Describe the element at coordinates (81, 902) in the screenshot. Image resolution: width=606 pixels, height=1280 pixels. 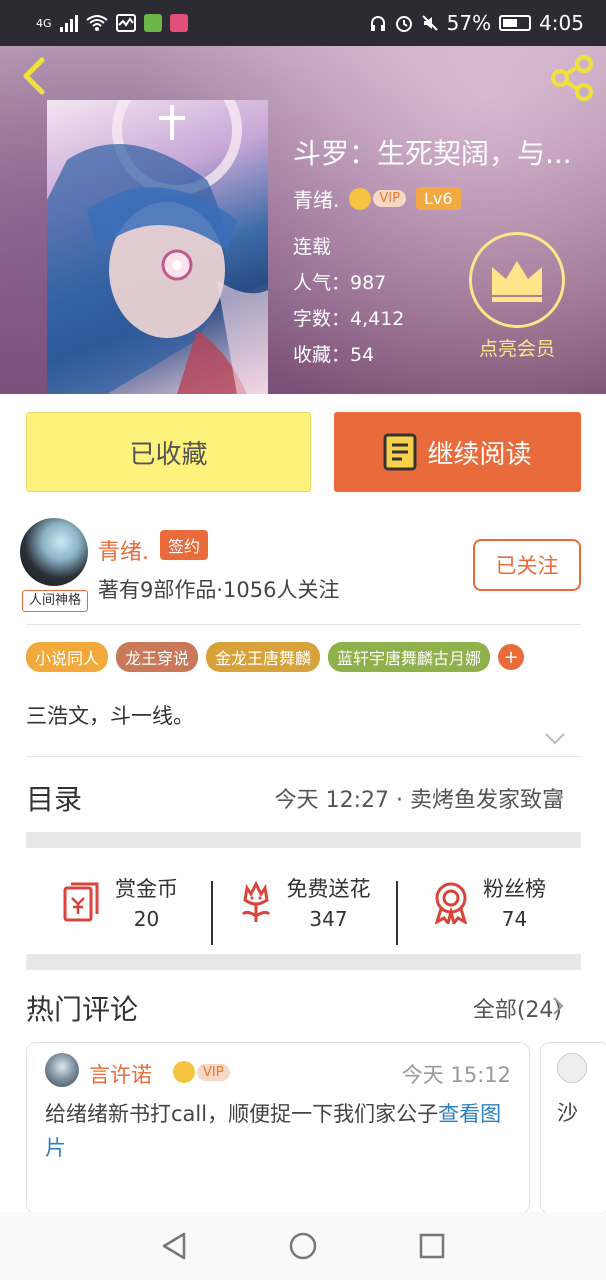
I see `red-envelope-icon` at that location.